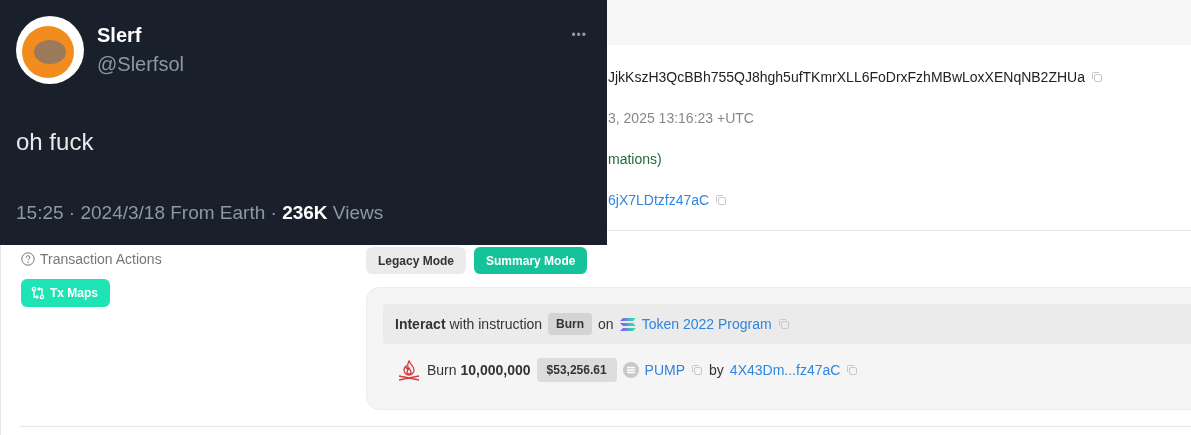  Describe the element at coordinates (665, 370) in the screenshot. I see `token-link: PUMP` at that location.